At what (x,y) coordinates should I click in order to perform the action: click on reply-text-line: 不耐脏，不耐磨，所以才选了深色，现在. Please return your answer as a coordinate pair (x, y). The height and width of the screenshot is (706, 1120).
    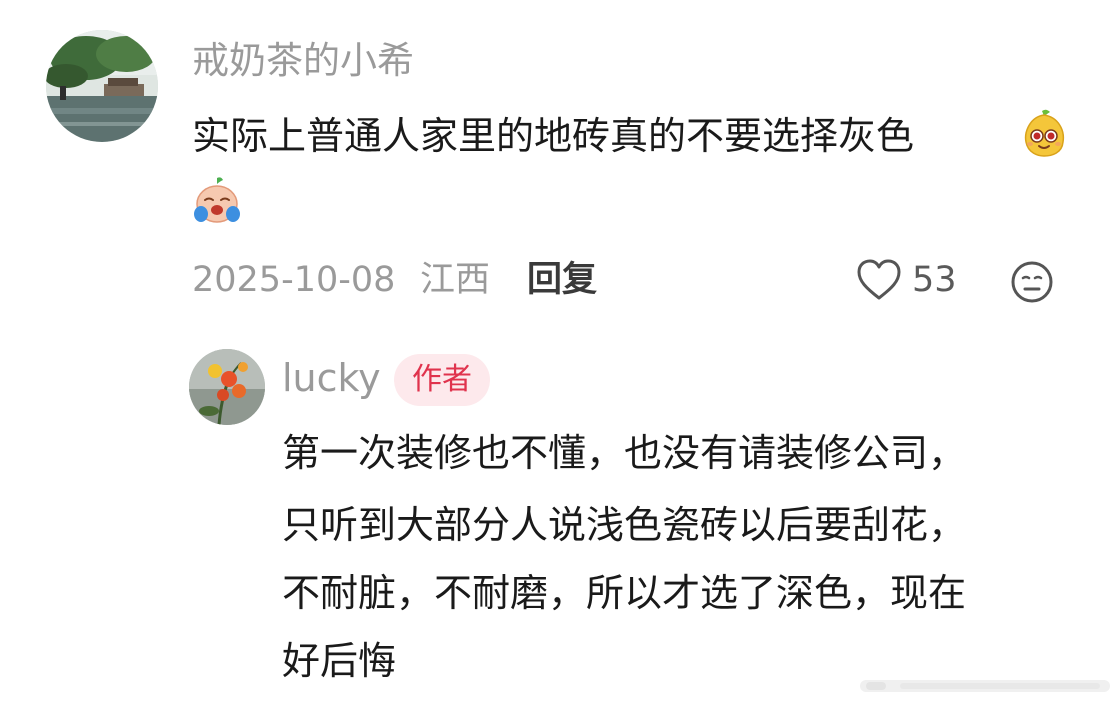
    Looking at the image, I should click on (624, 593).